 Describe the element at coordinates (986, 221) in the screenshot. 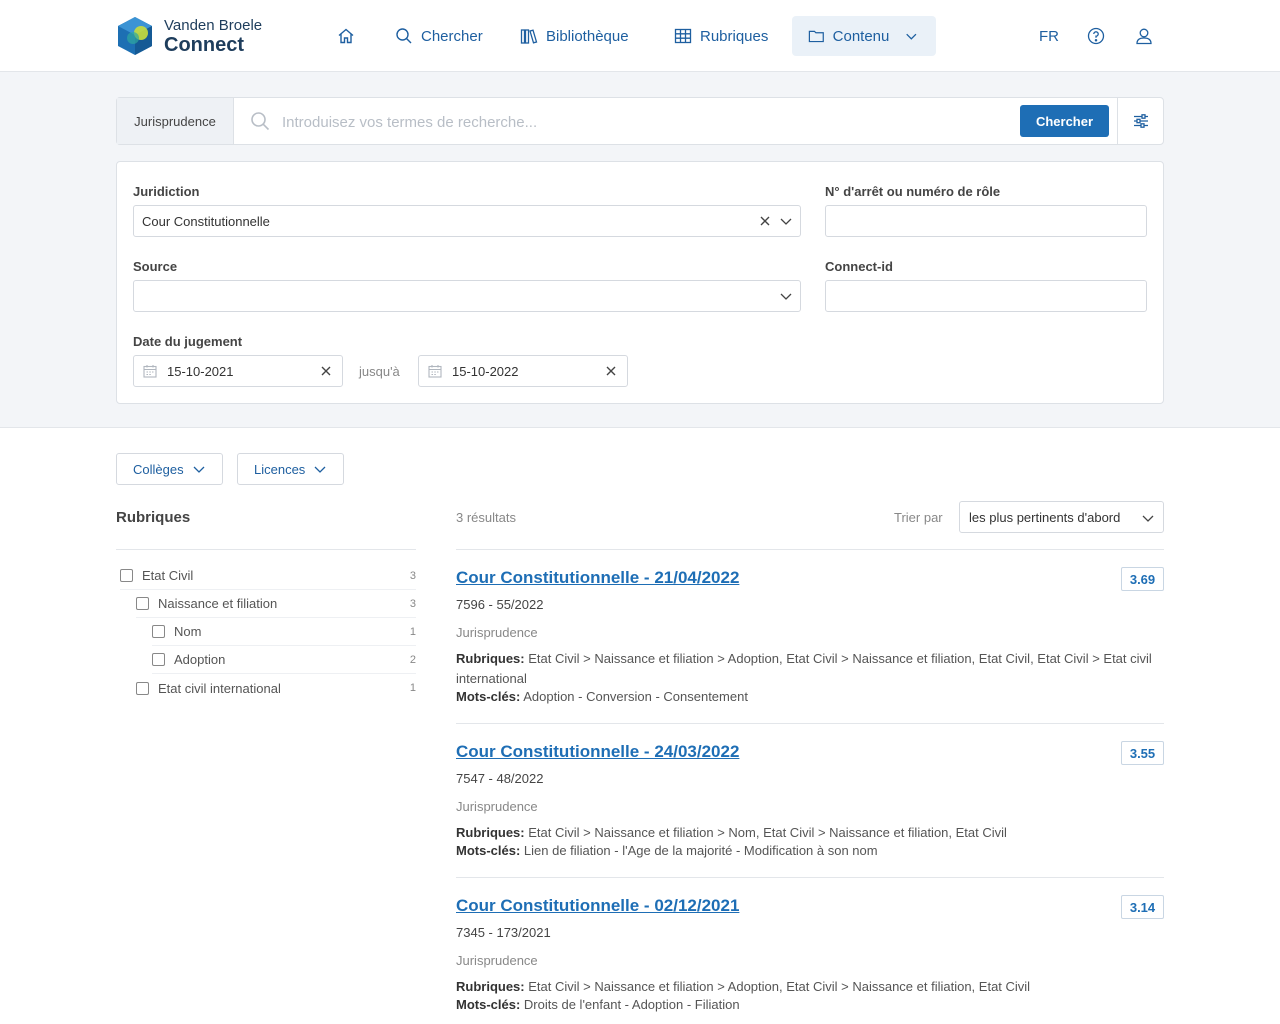

I see `case-number-field` at that location.